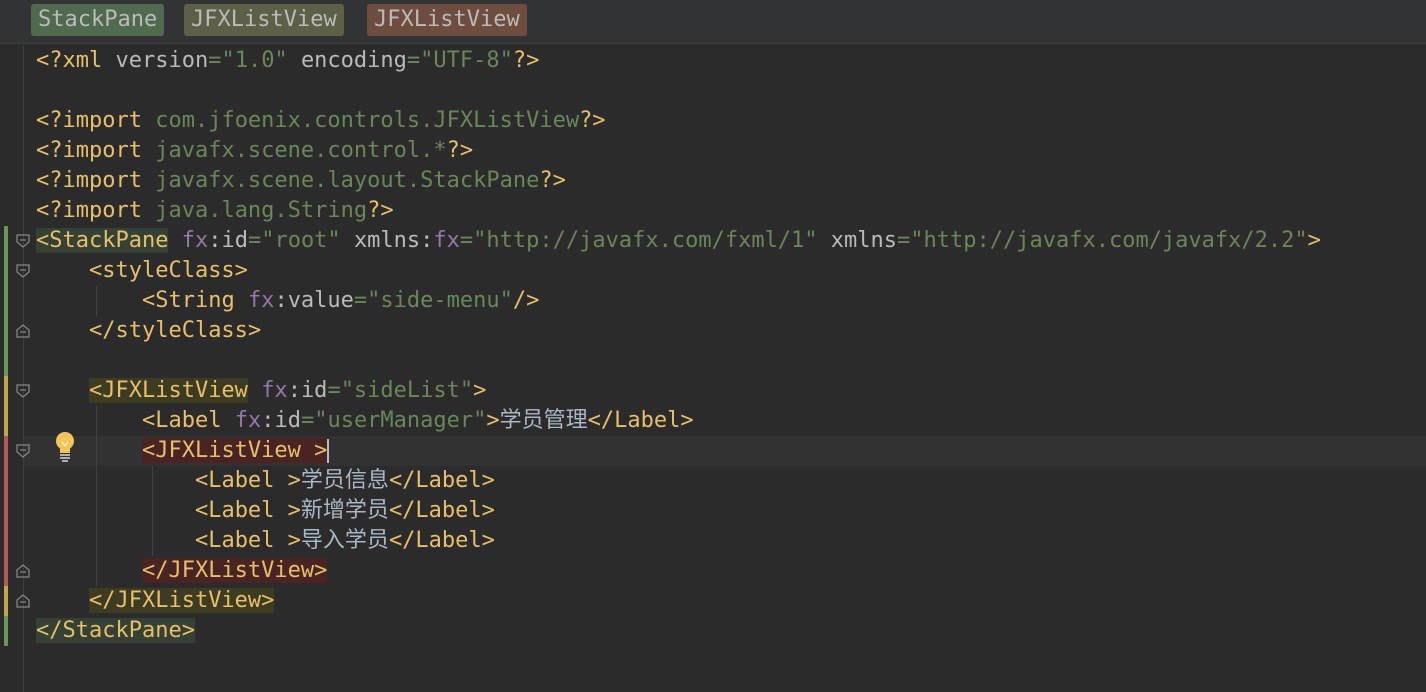  Describe the element at coordinates (181, 420) in the screenshot. I see `label-open-tag: <Label` at that location.